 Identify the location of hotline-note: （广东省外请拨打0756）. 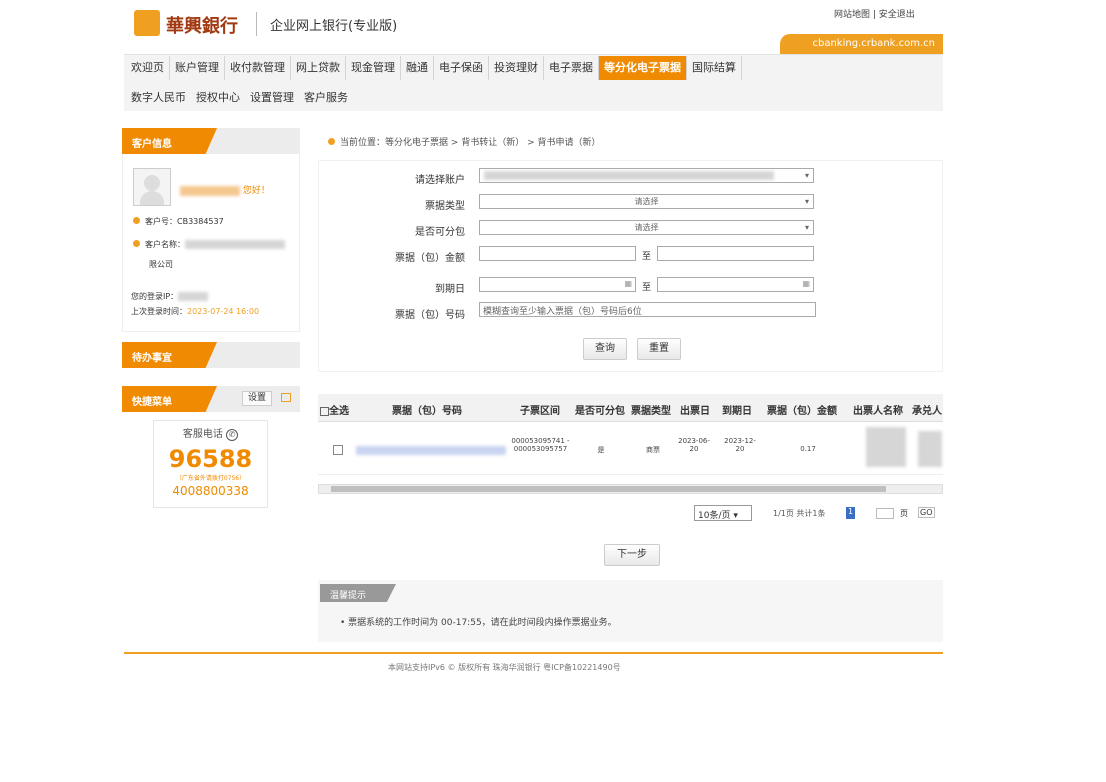
(210, 478).